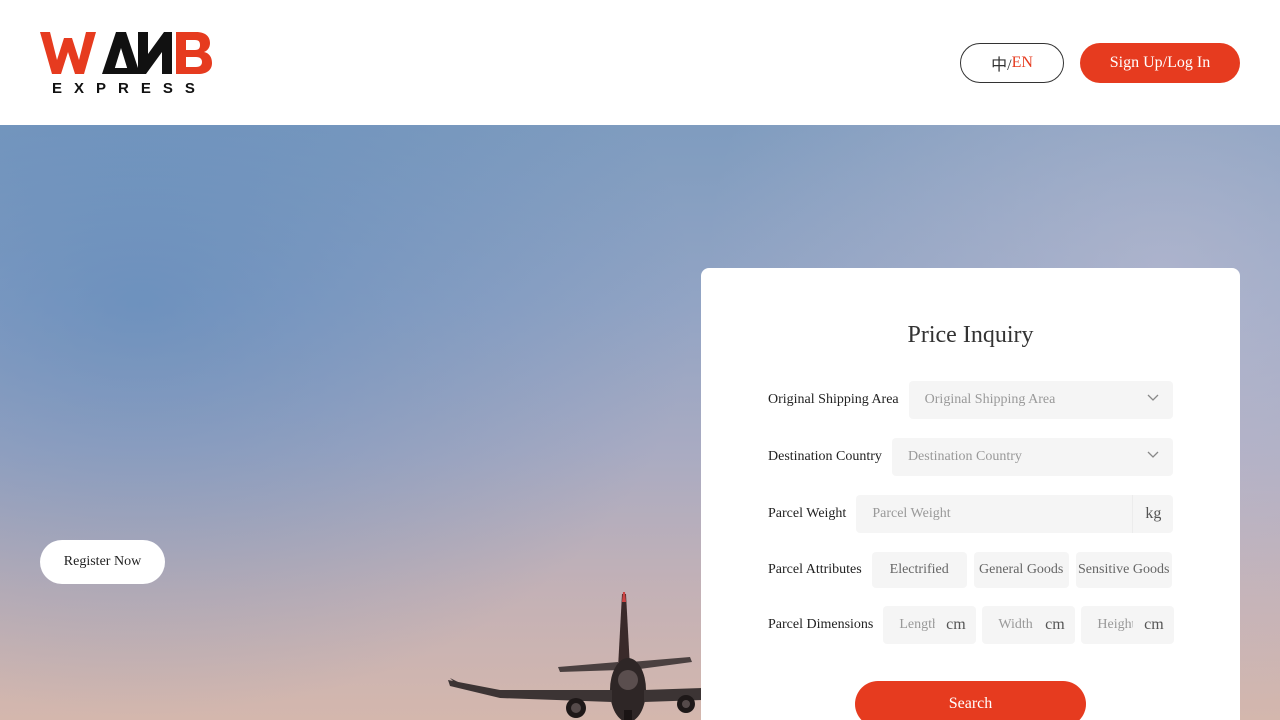 This screenshot has width=1280, height=720. I want to click on weight-field-wrapper: kg, so click(1015, 514).